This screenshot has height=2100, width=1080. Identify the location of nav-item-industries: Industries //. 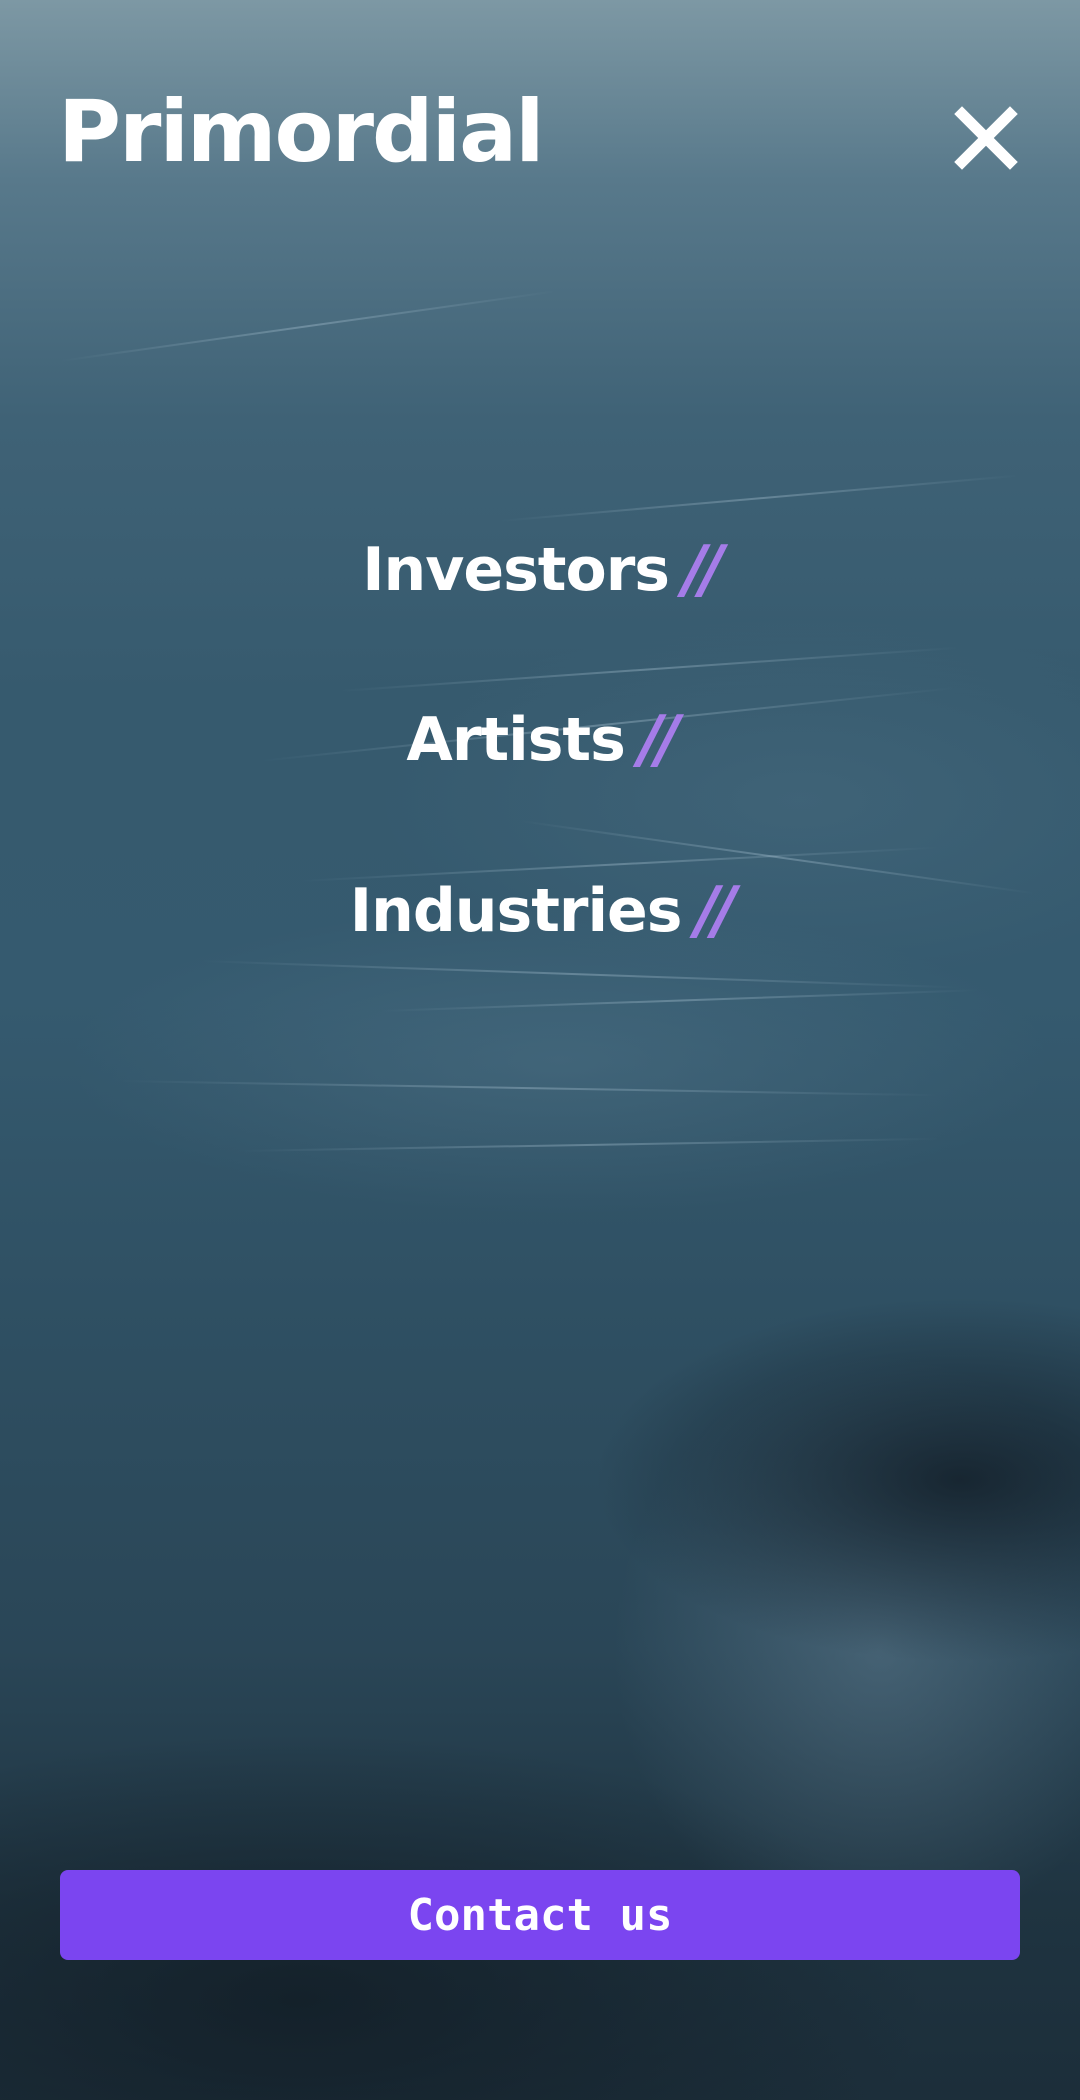
(540, 911).